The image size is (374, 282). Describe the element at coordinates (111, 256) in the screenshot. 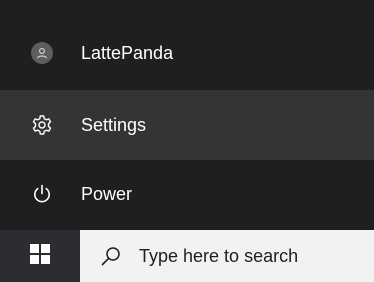

I see `search-icon` at that location.